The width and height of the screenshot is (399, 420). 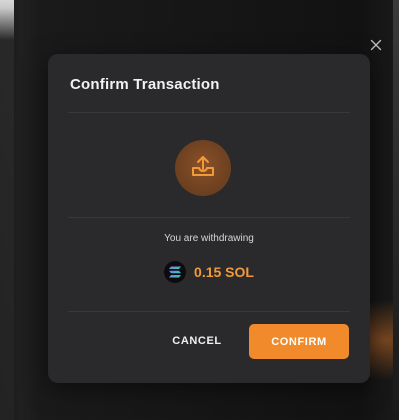 I want to click on close-icon, so click(x=376, y=45).